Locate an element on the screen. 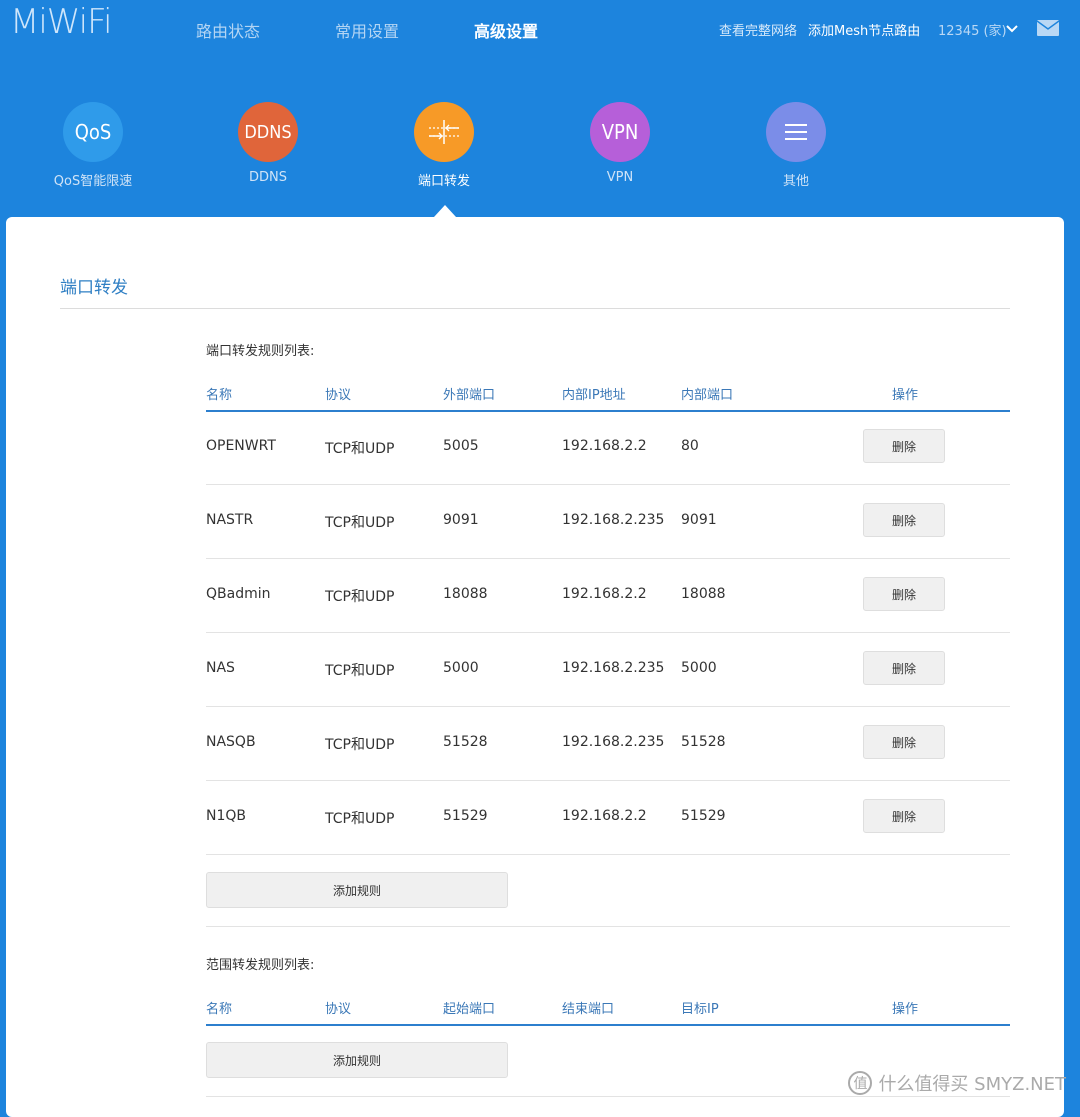  table-row: NASTR TCP和UDP 9091 192.168.2.235 9091 删除 is located at coordinates (608, 521).